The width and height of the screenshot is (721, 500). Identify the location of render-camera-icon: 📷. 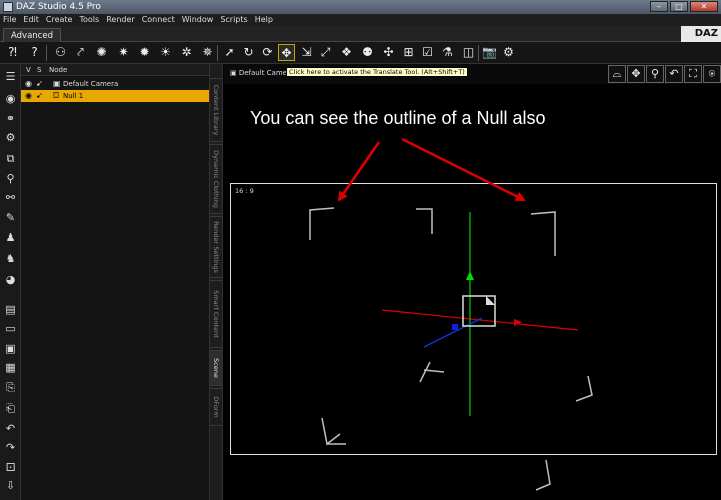
(489, 52).